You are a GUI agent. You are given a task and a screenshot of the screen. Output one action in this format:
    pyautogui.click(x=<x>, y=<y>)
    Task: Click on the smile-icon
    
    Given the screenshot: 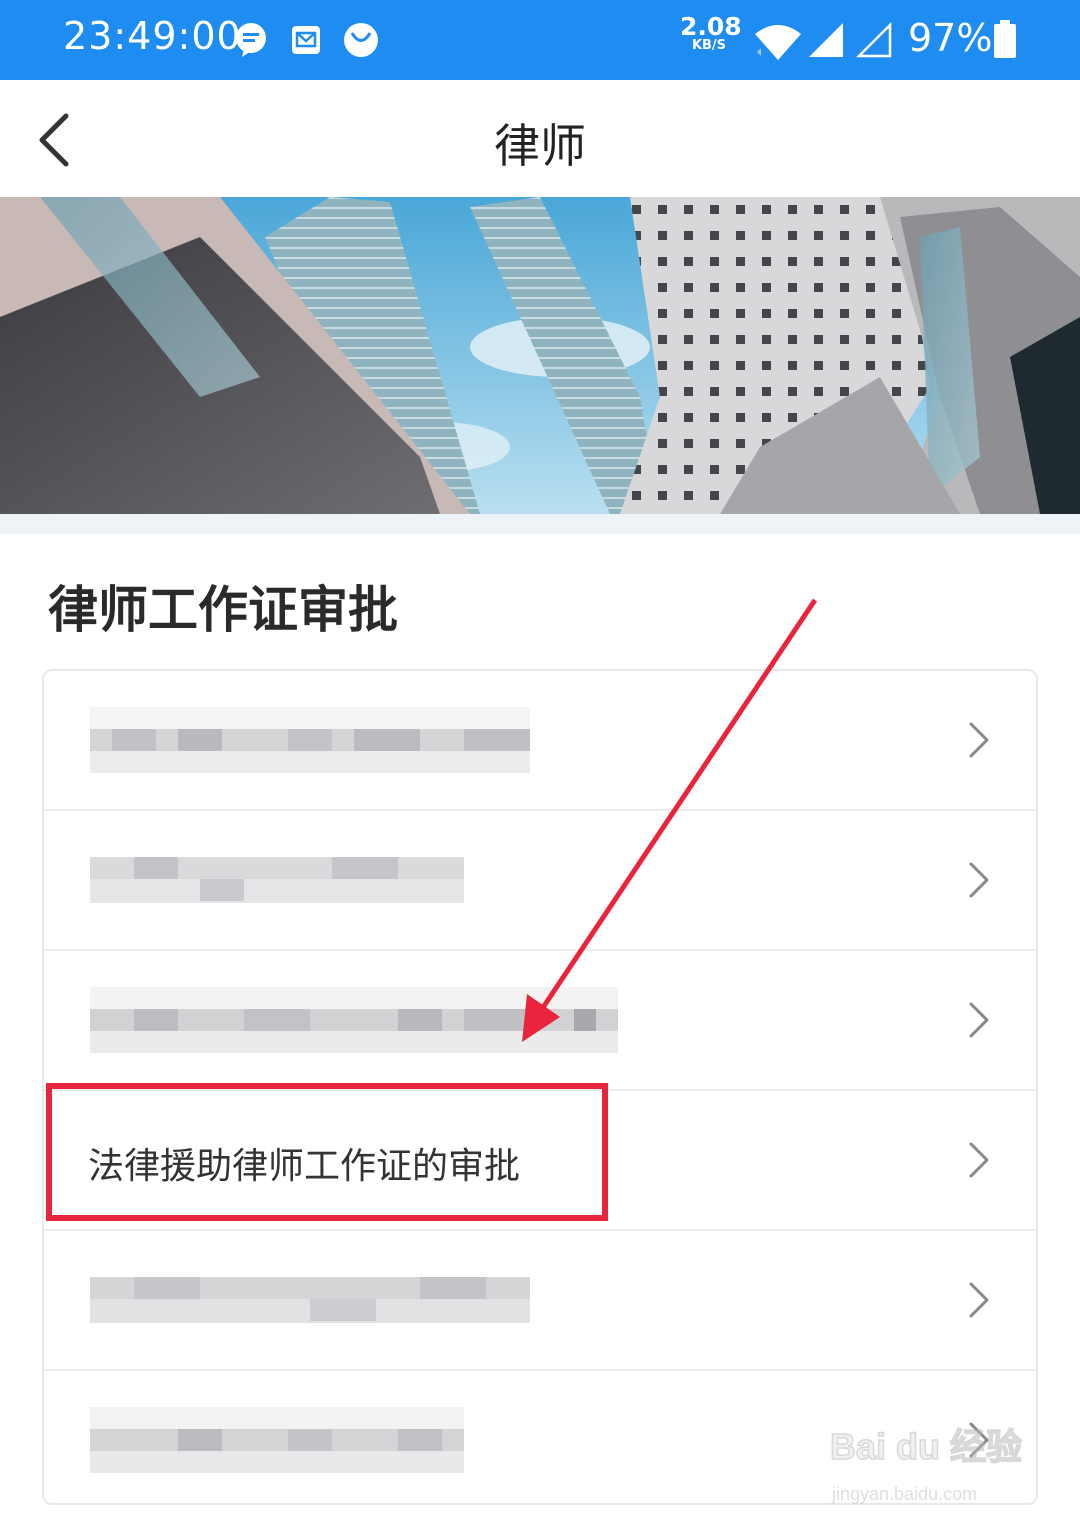 What is the action you would take?
    pyautogui.click(x=361, y=40)
    